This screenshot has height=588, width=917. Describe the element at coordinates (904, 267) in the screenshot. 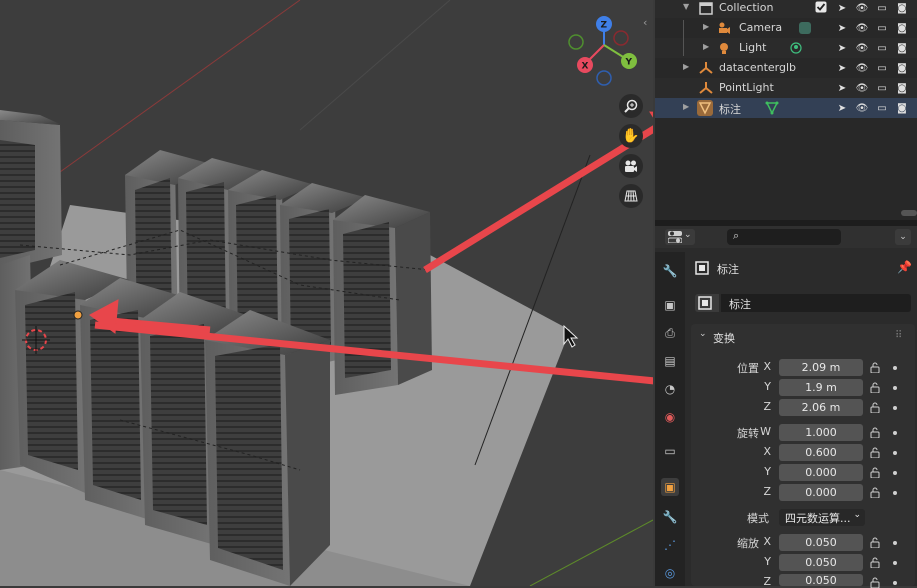

I see `pin-icon: 📌` at that location.